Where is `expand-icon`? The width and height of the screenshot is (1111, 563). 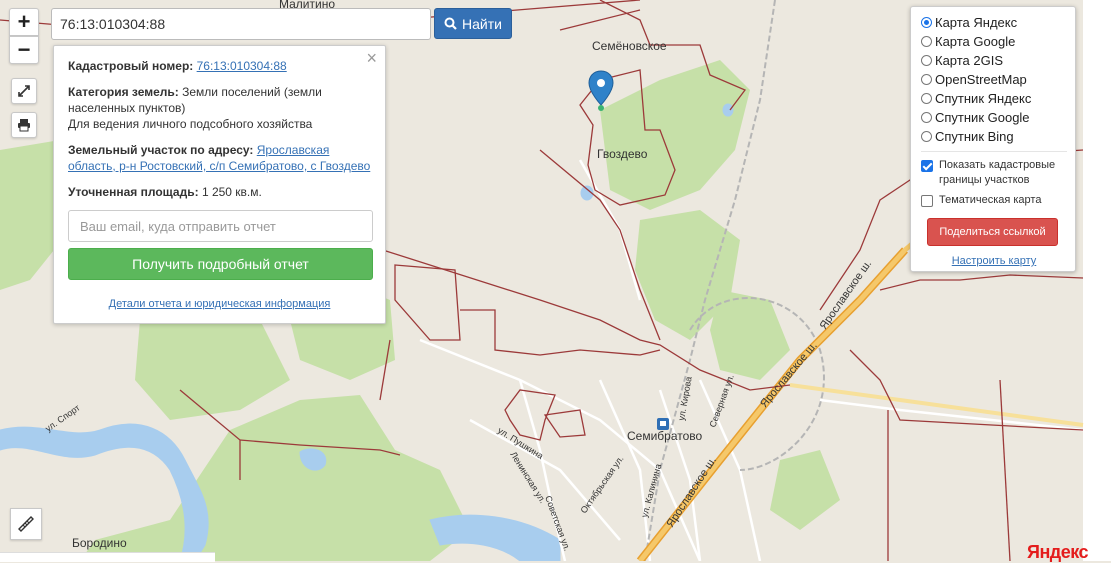 expand-icon is located at coordinates (24, 91).